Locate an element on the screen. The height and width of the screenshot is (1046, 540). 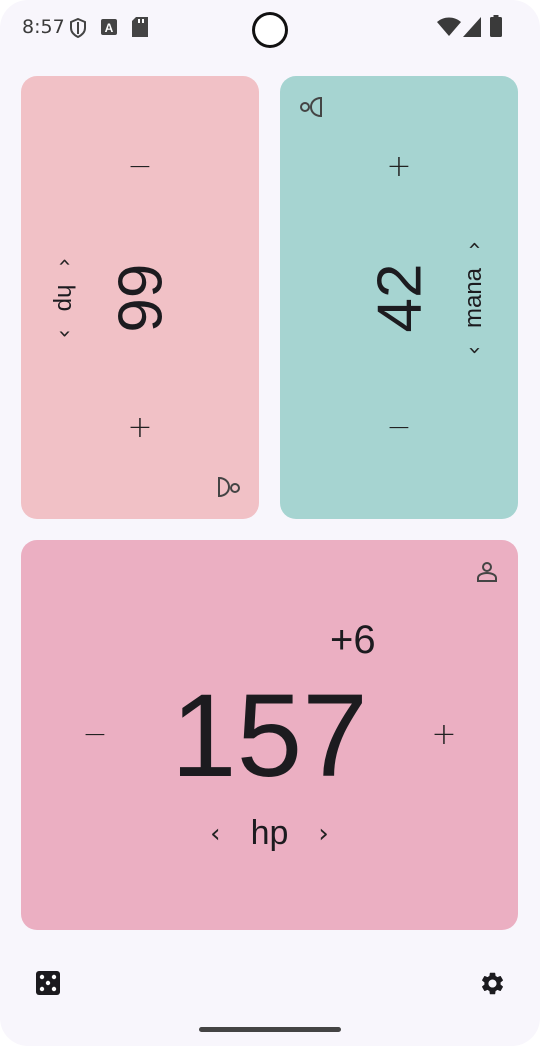
minus-button-2: − is located at coordinates (399, 428).